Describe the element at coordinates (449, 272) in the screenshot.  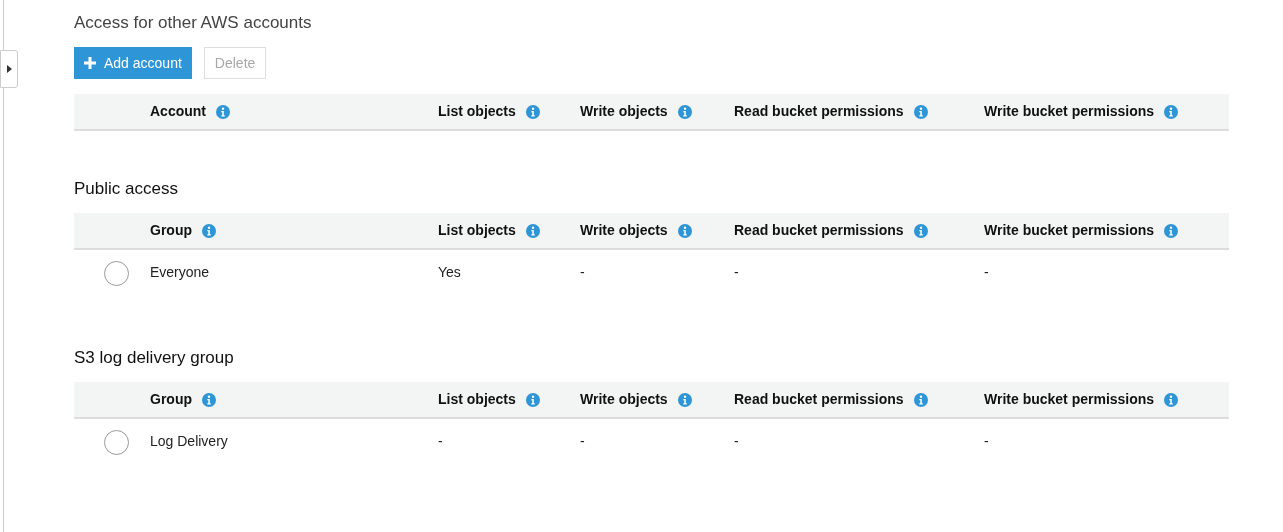
I see `table-cell: Yes` at that location.